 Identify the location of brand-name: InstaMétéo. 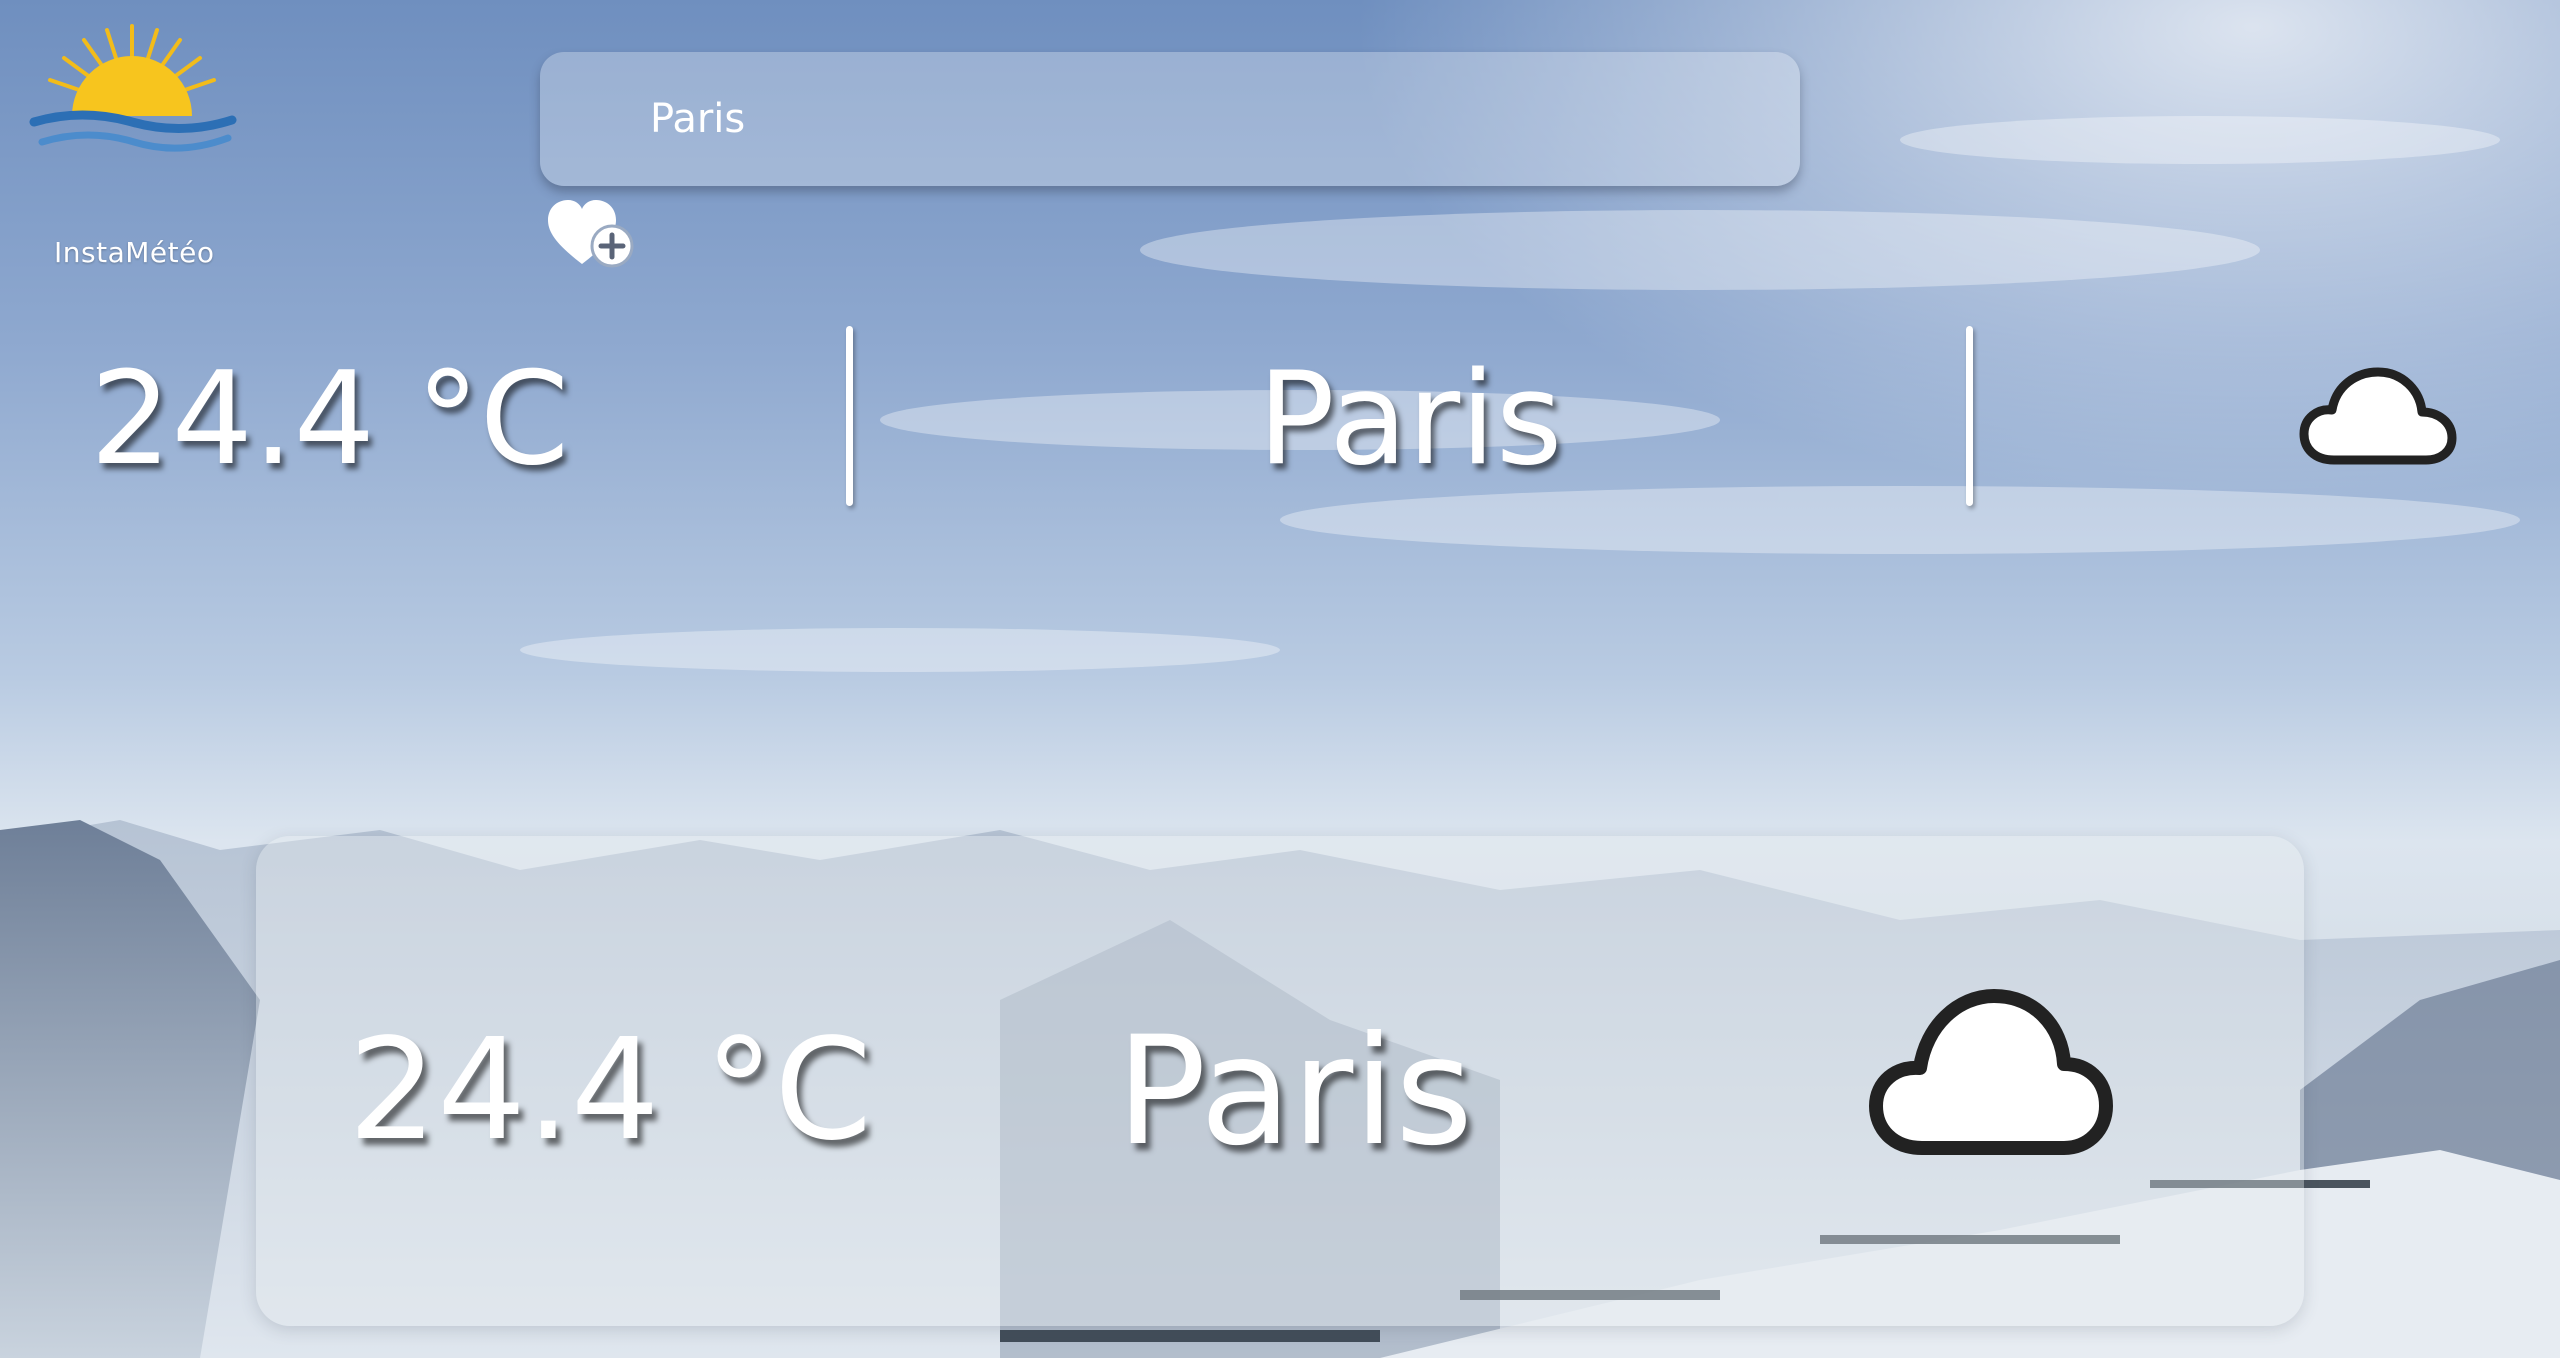
(134, 252).